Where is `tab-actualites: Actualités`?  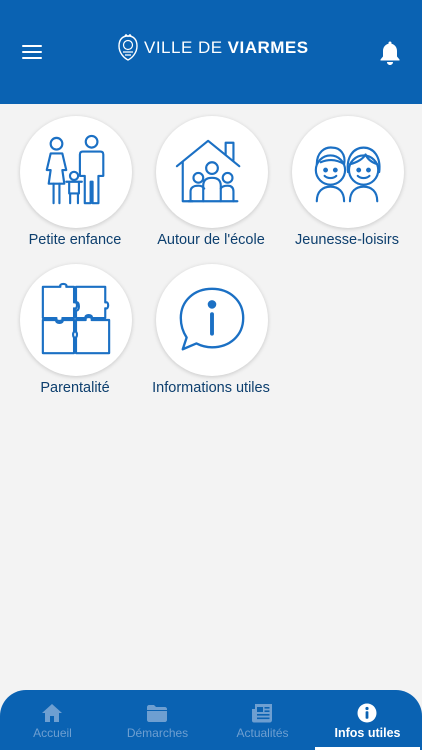
tab-actualites: Actualités is located at coordinates (262, 720).